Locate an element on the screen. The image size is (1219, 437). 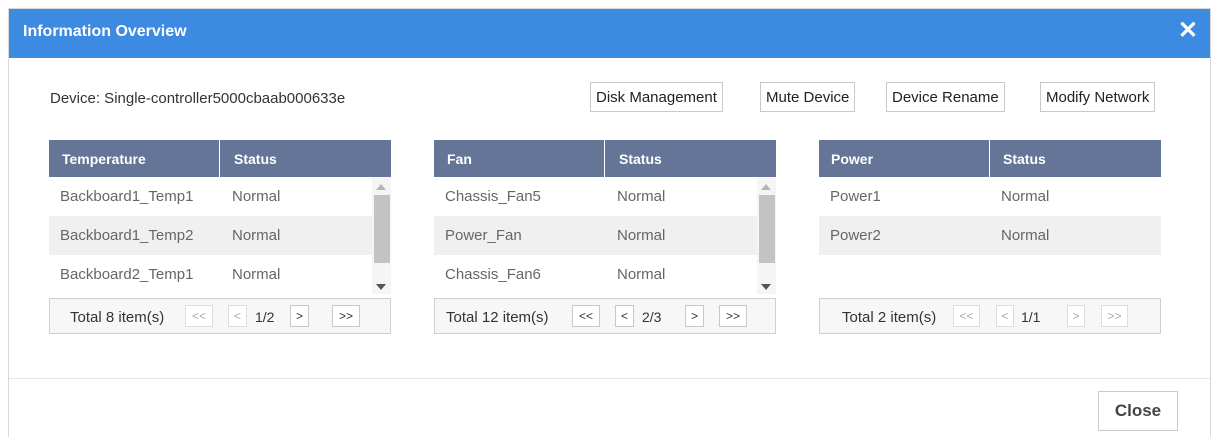
fan-column-header: Fan is located at coordinates (459, 159).